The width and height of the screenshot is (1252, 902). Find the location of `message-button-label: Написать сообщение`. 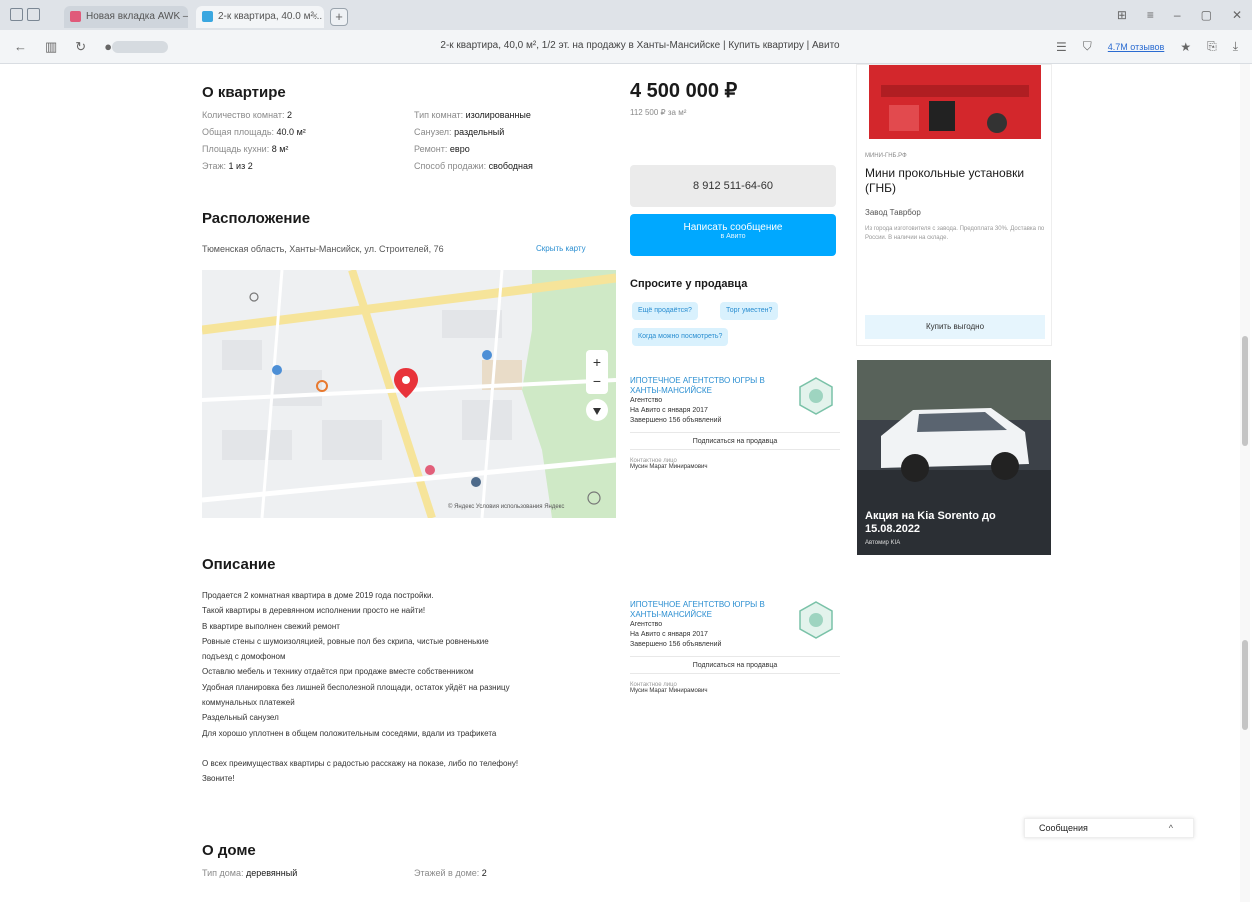

message-button-label: Написать сообщение is located at coordinates (733, 227).